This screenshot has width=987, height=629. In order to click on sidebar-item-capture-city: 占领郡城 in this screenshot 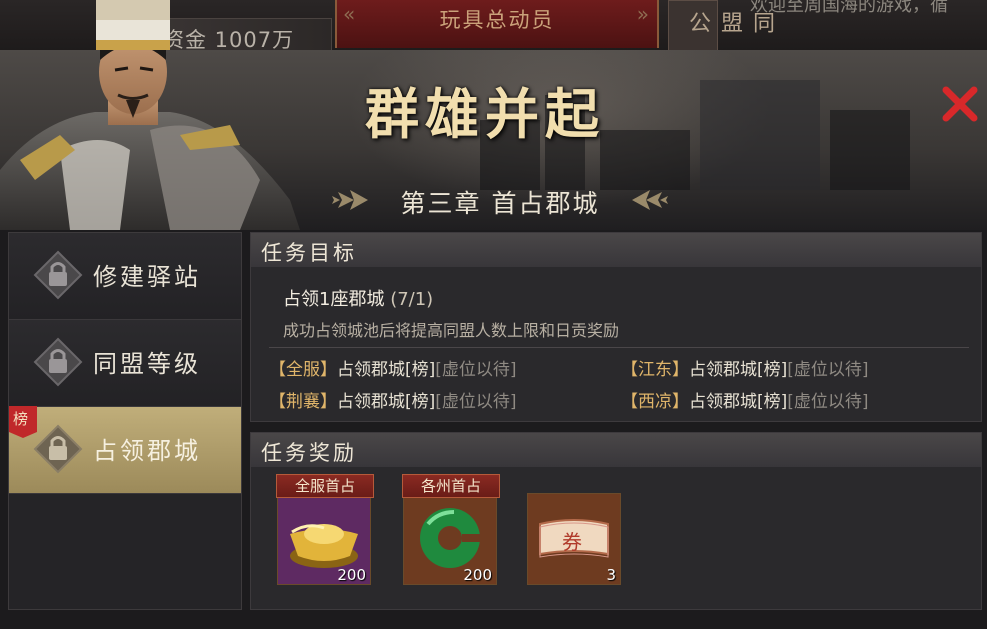, I will do `click(125, 450)`.